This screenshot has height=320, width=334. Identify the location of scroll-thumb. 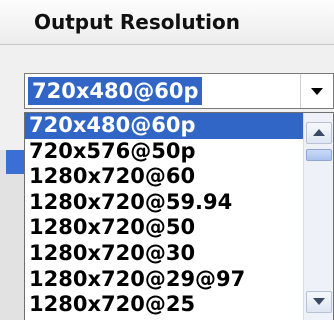
(319, 155).